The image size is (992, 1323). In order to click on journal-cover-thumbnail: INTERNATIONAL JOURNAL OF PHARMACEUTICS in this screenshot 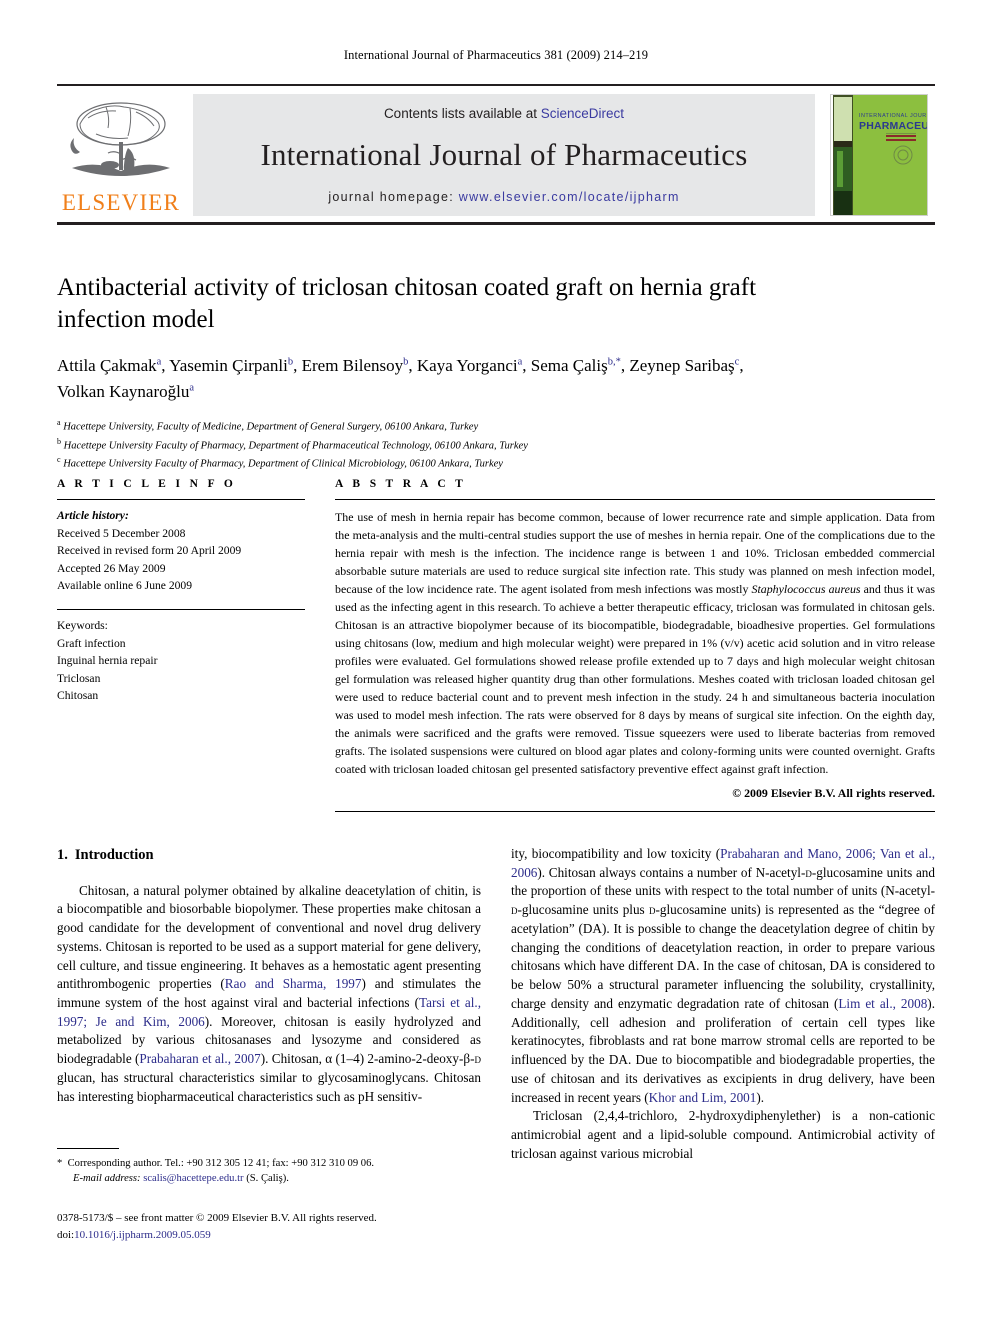, I will do `click(879, 155)`.